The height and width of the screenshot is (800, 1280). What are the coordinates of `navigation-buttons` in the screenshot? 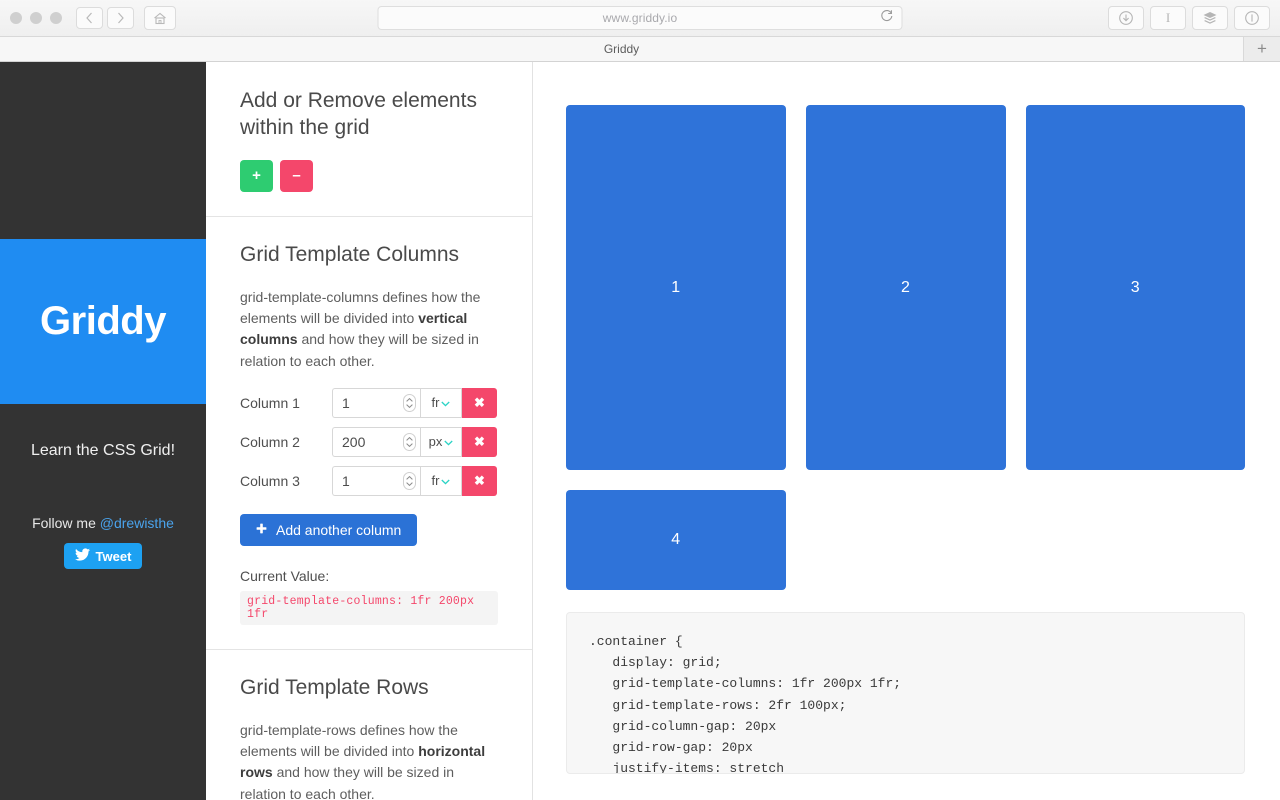 It's located at (105, 18).